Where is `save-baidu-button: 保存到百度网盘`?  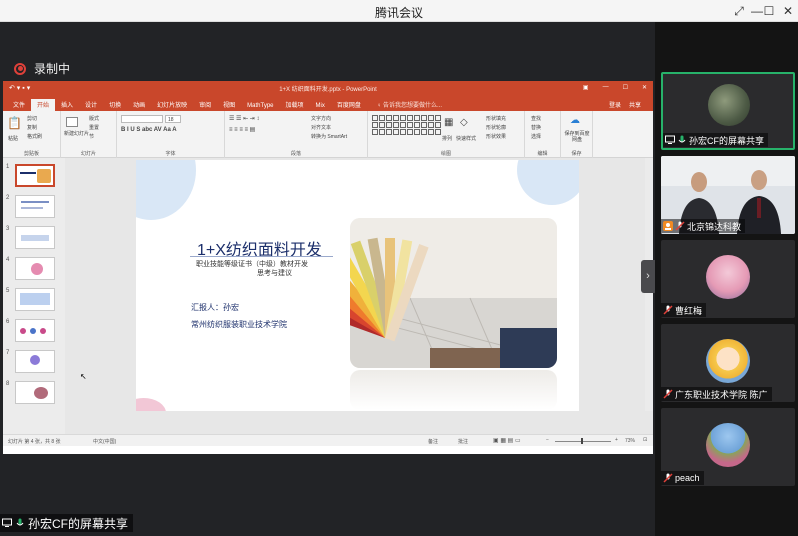 save-baidu-button: 保存到百度网盘 is located at coordinates (577, 137).